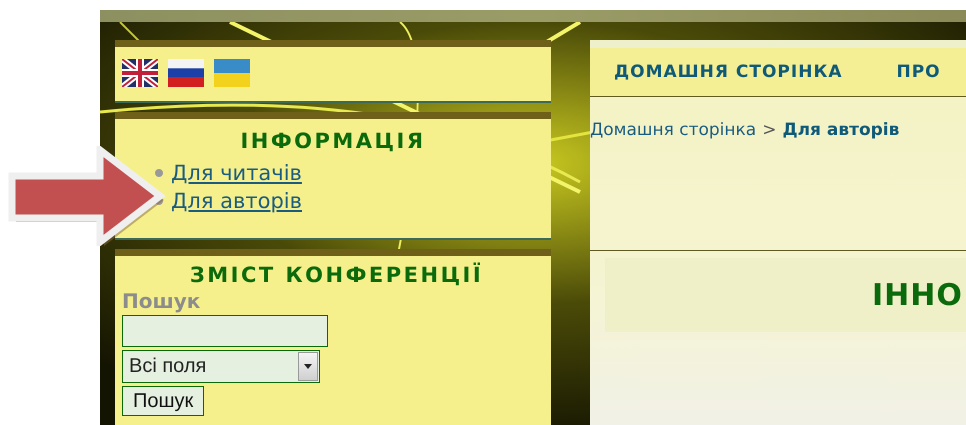  What do you see at coordinates (225, 331) in the screenshot?
I see `search-field` at bounding box center [225, 331].